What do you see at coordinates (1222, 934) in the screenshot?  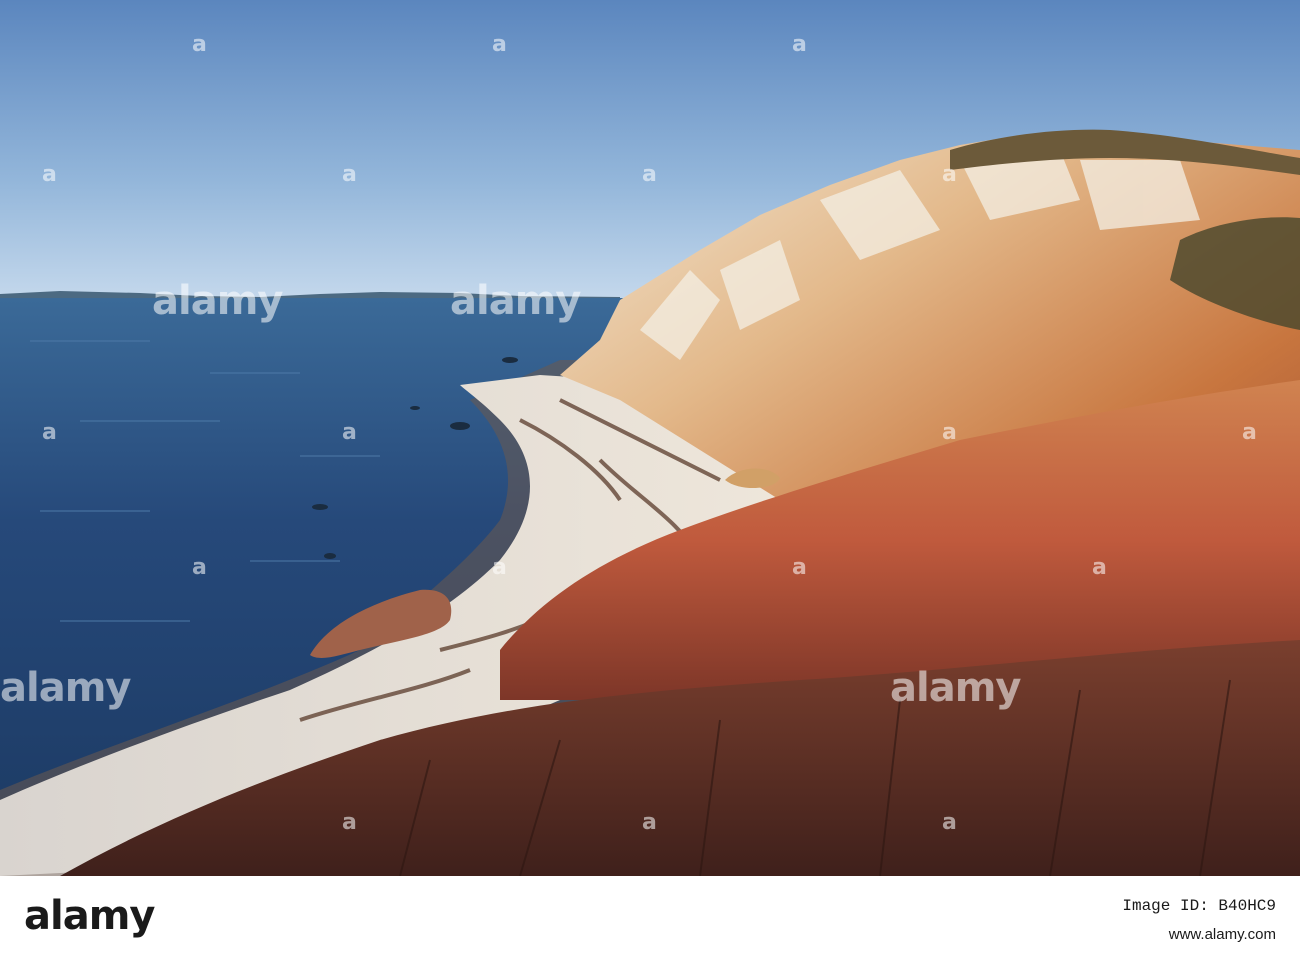 I see `site-url: www.alamy.com` at bounding box center [1222, 934].